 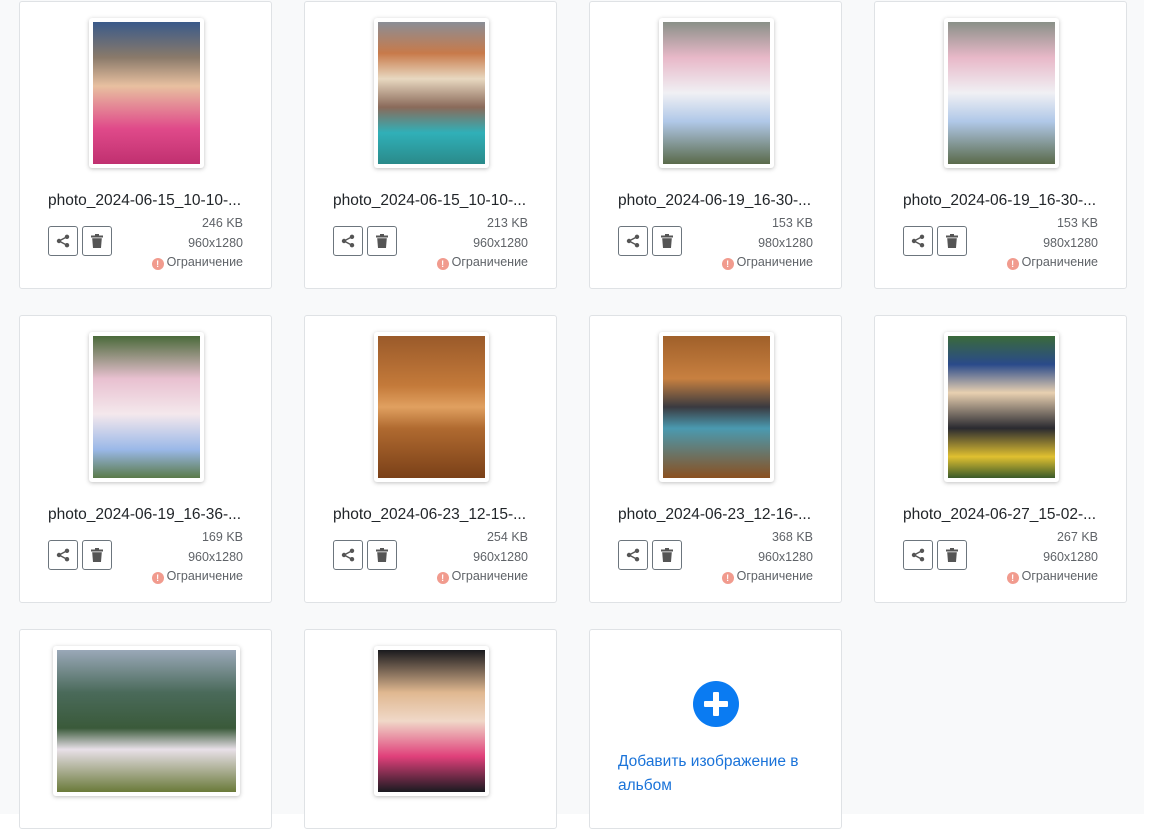 What do you see at coordinates (716, 704) in the screenshot?
I see `plus-circle-icon` at bounding box center [716, 704].